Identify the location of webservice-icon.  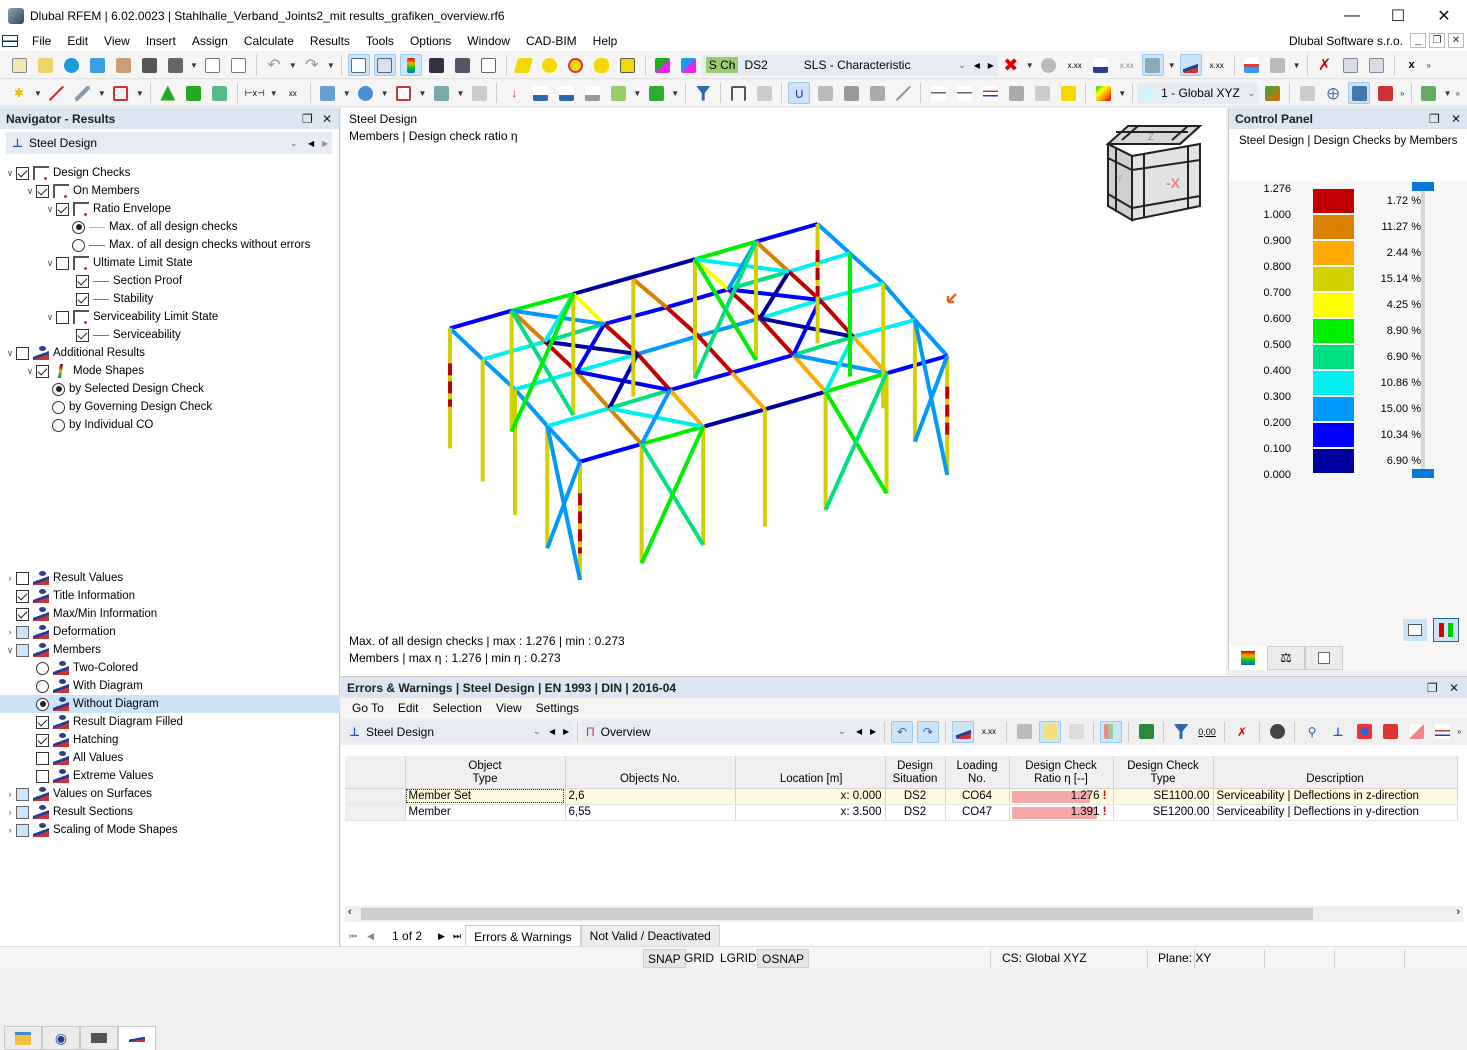
(97, 65).